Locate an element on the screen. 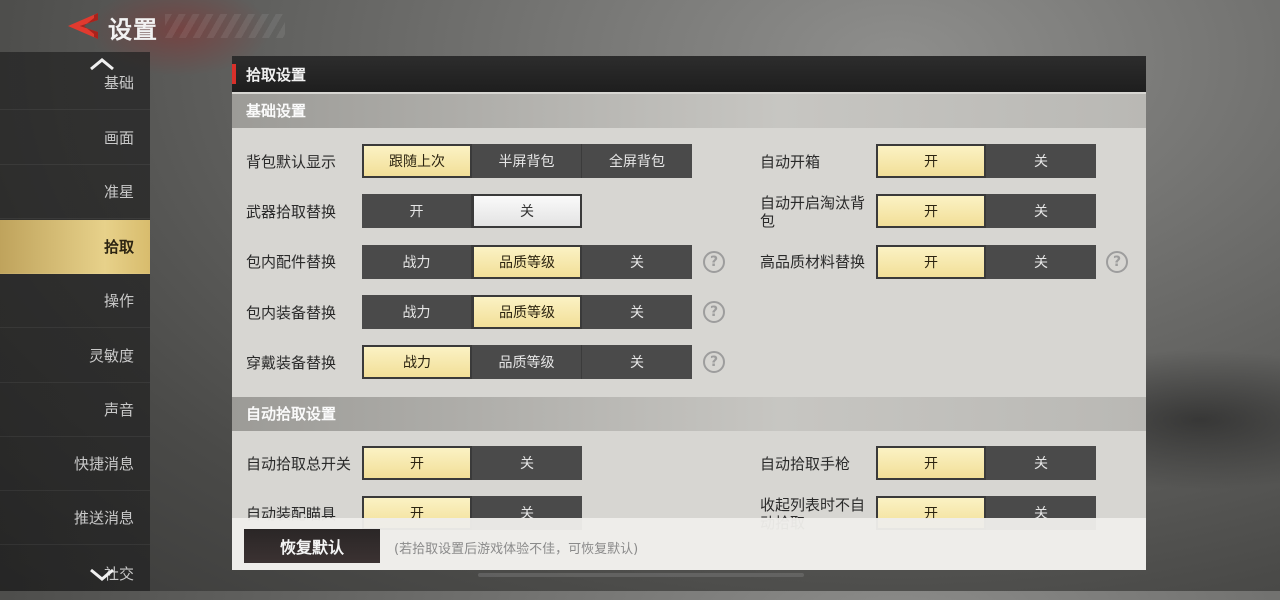 This screenshot has height=600, width=1280. wear-replace-selector: 战力 品质等级 关 is located at coordinates (527, 362).